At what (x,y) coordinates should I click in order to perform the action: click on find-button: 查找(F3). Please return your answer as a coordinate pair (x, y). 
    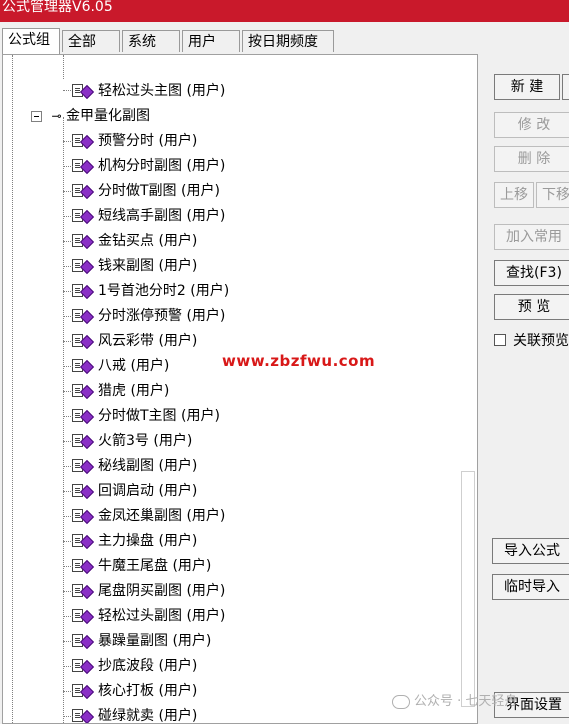
    Looking at the image, I should click on (531, 273).